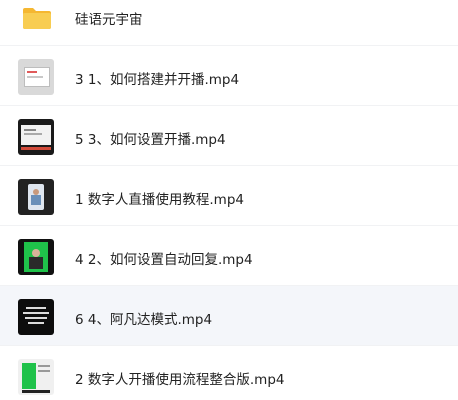  I want to click on file-name: 5 3、如何设置开播.mp4, so click(150, 140).